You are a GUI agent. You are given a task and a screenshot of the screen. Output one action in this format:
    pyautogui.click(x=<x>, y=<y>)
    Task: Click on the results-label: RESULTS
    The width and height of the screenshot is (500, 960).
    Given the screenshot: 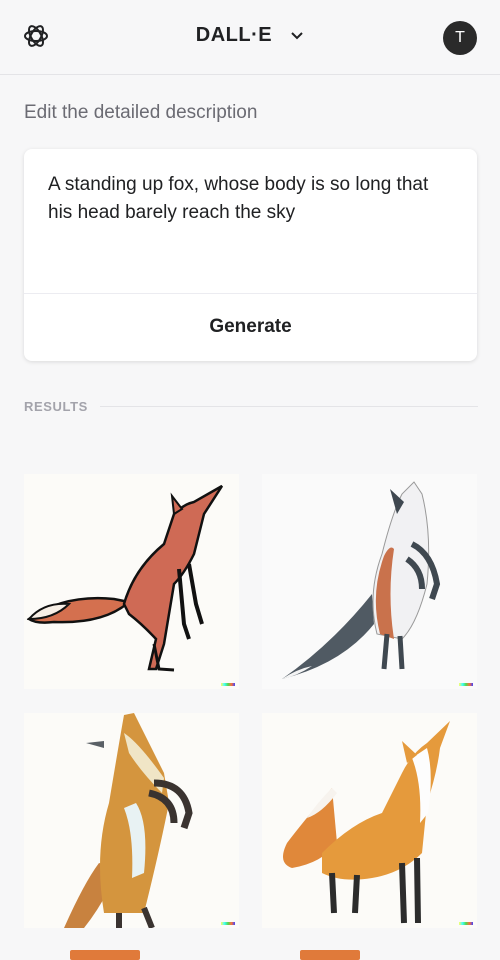 What is the action you would take?
    pyautogui.click(x=56, y=406)
    